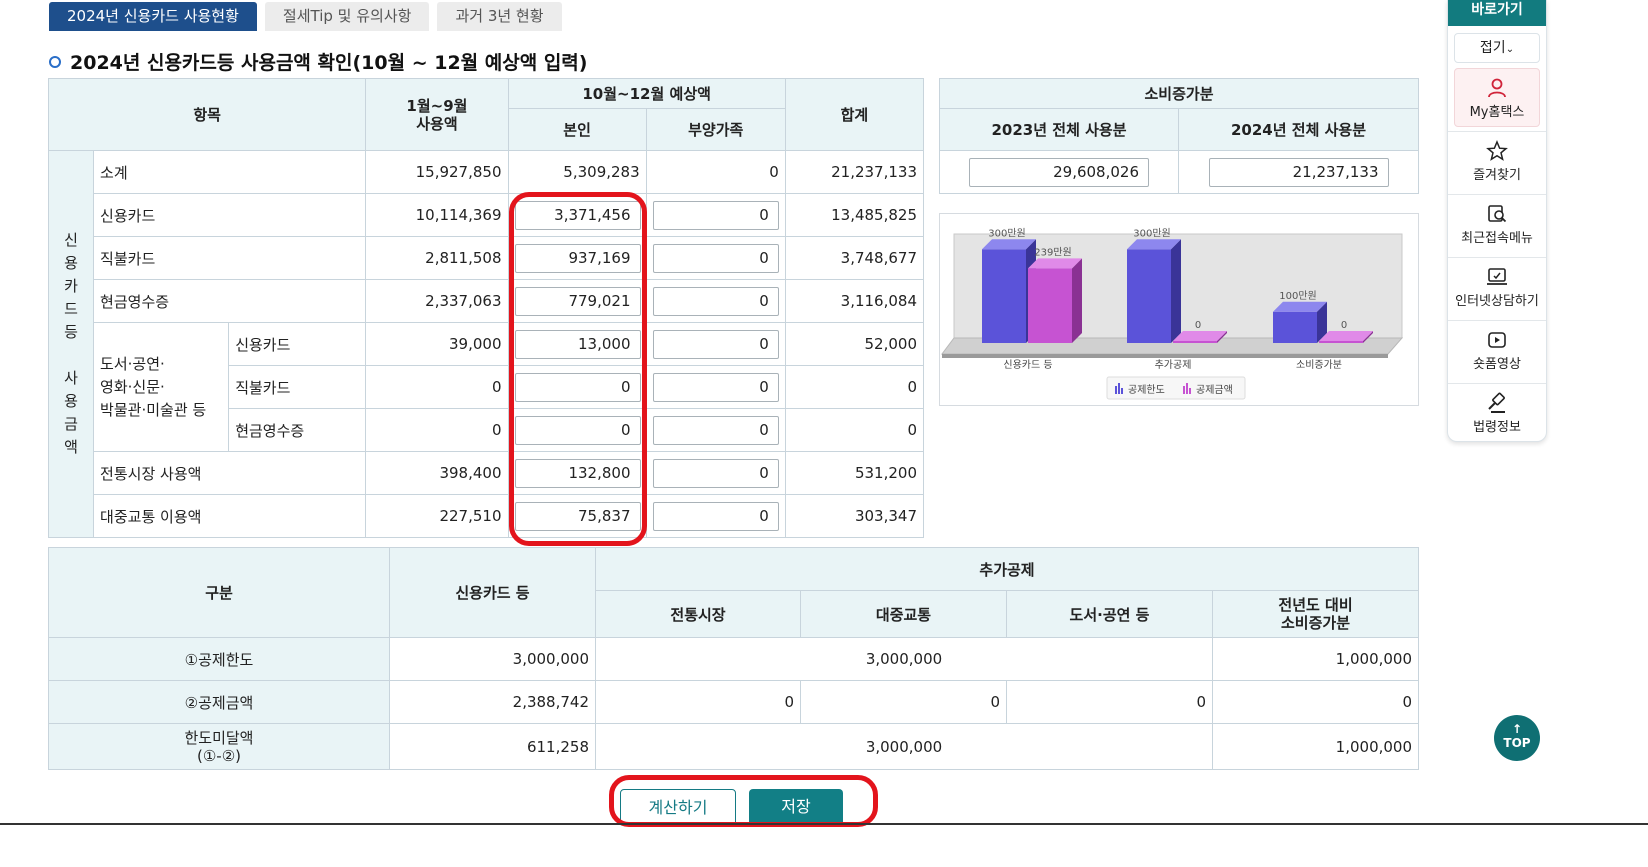 The width and height of the screenshot is (1648, 867). I want to click on subtotal-jan-sep: 15,927,850, so click(437, 172).